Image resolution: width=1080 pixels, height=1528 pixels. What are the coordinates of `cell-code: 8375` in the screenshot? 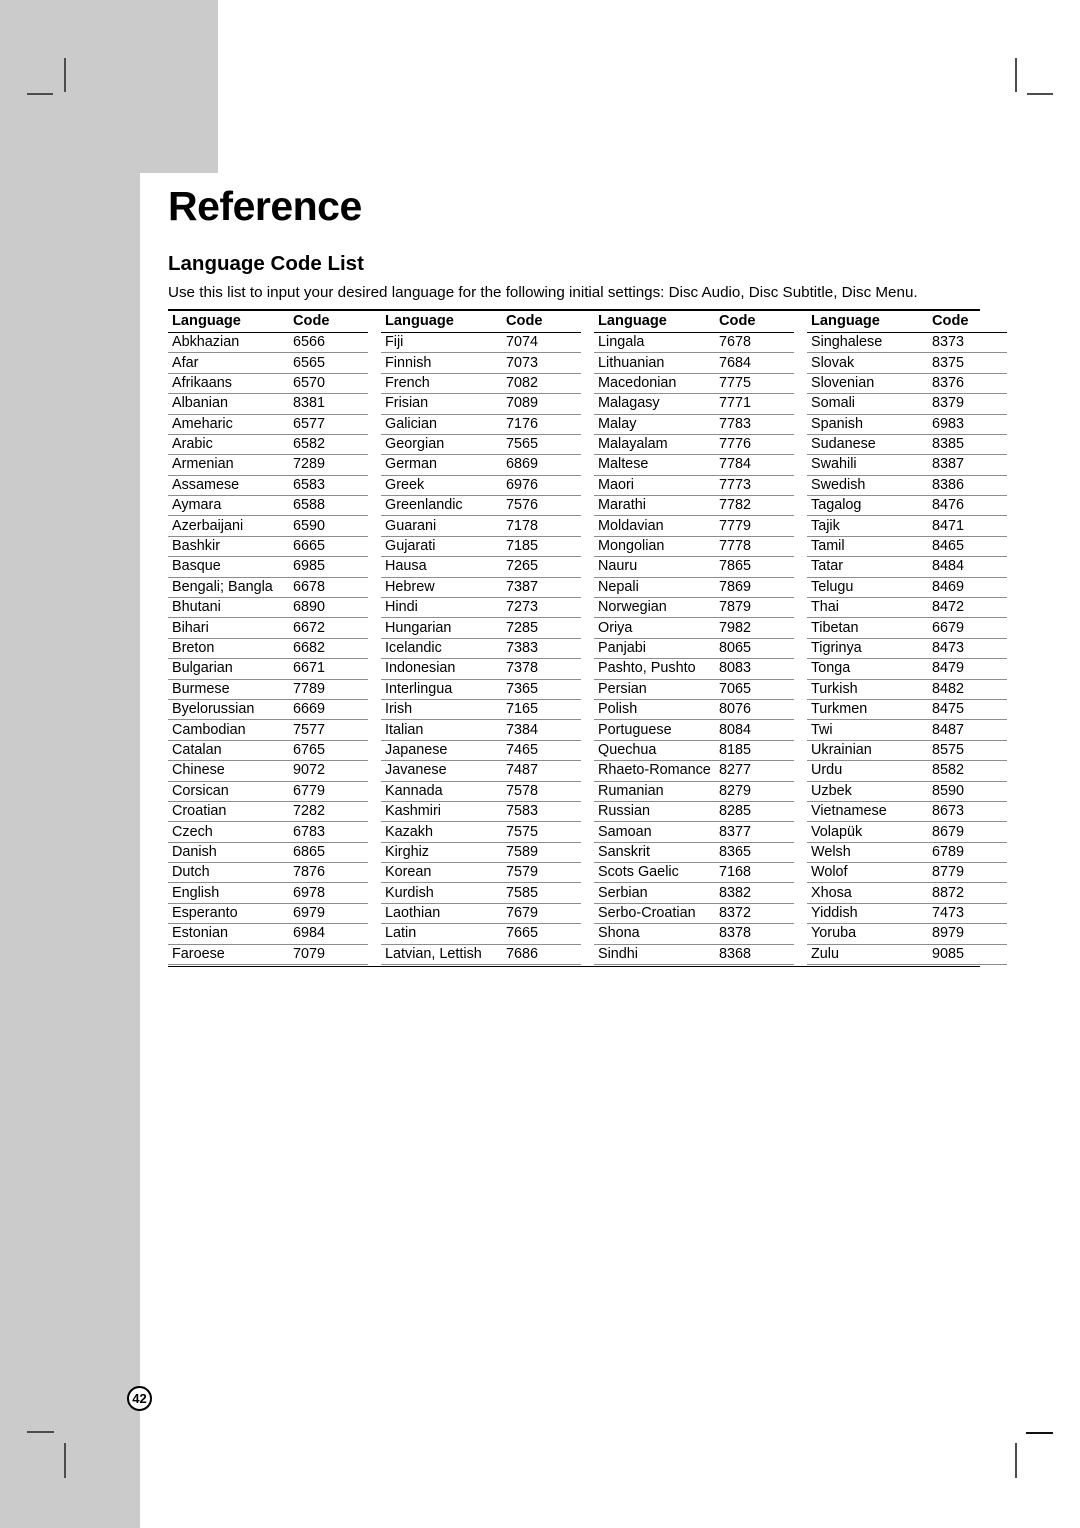 It's located at (967, 363).